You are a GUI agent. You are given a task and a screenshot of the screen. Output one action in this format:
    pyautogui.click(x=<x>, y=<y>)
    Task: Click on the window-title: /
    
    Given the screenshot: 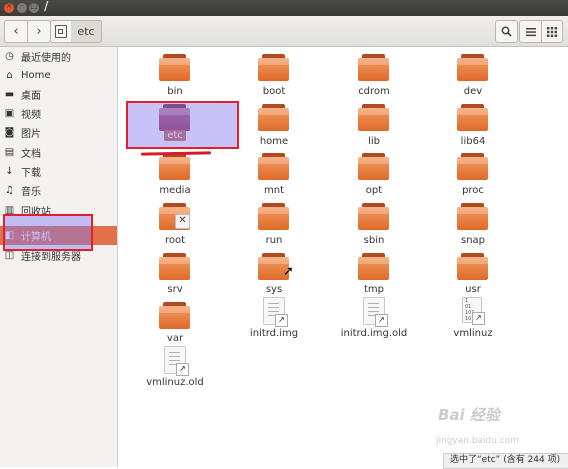 What is the action you would take?
    pyautogui.click(x=46, y=6)
    